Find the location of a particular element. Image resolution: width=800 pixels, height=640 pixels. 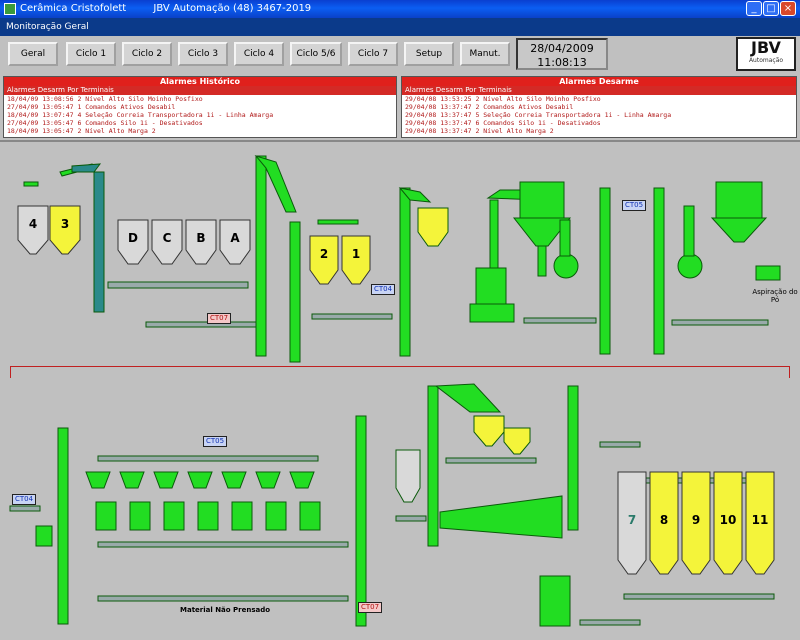

bin-d-label: D is located at coordinates (133, 238).